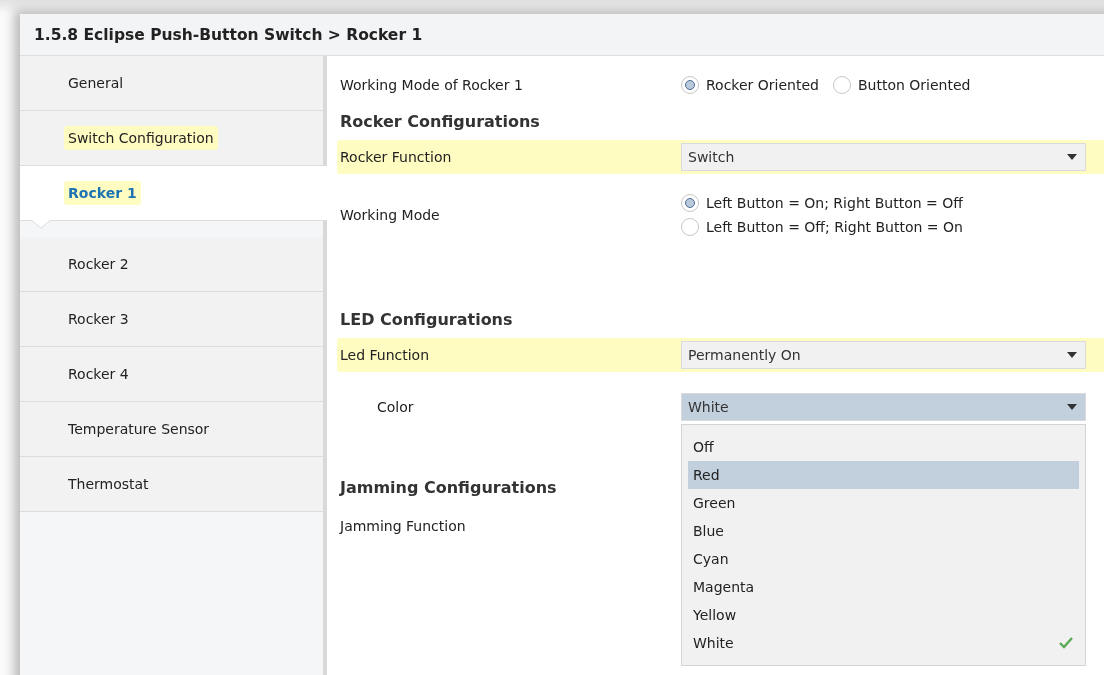 The image size is (1104, 675). Describe the element at coordinates (403, 526) in the screenshot. I see `field-label: Jamming Function` at that location.